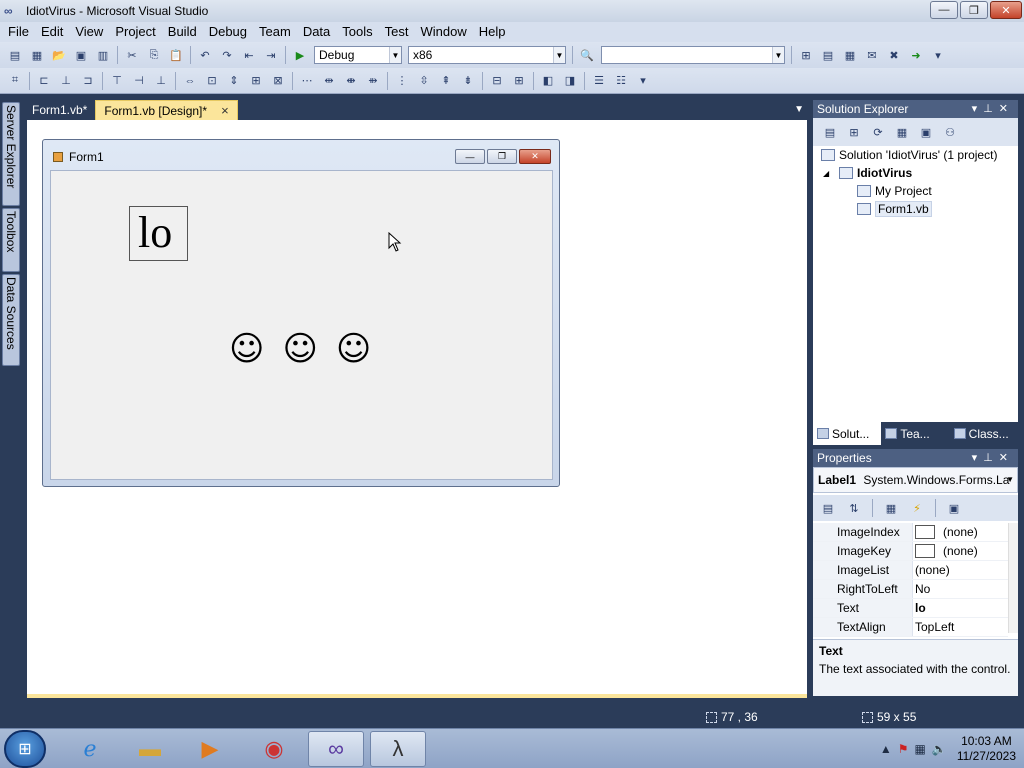  Describe the element at coordinates (373, 81) in the screenshot. I see `horizontal-spacing-remove-icon: ⇻` at that location.